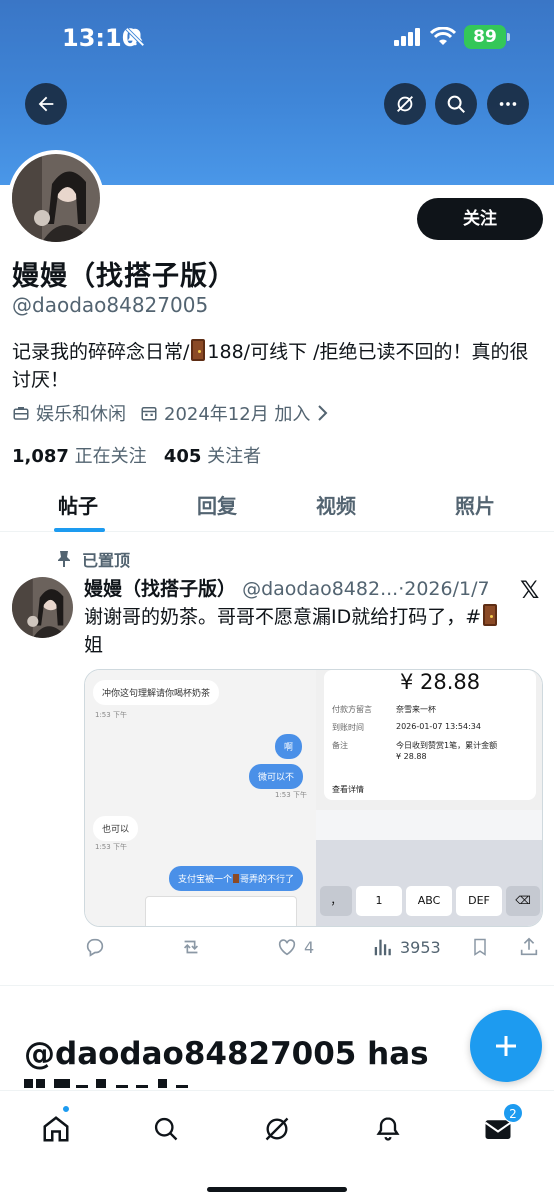 The image size is (554, 1200). I want to click on section-divider, so click(277, 985).